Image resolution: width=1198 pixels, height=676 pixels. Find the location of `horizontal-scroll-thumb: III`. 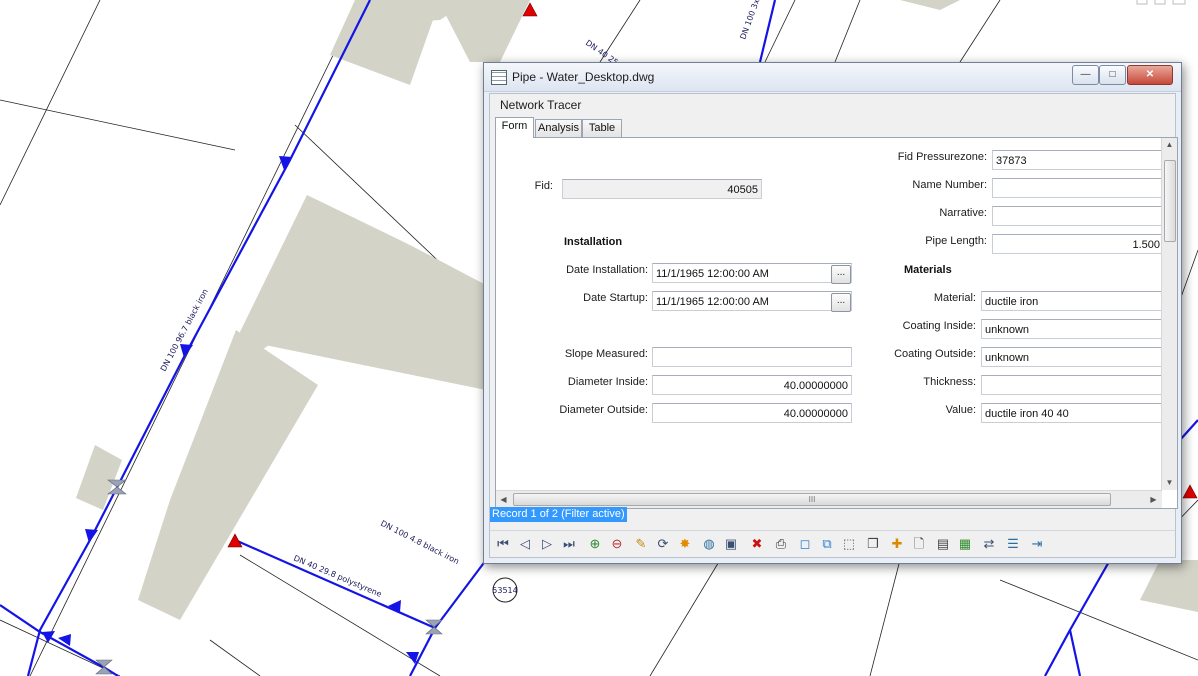

horizontal-scroll-thumb: III is located at coordinates (812, 499).